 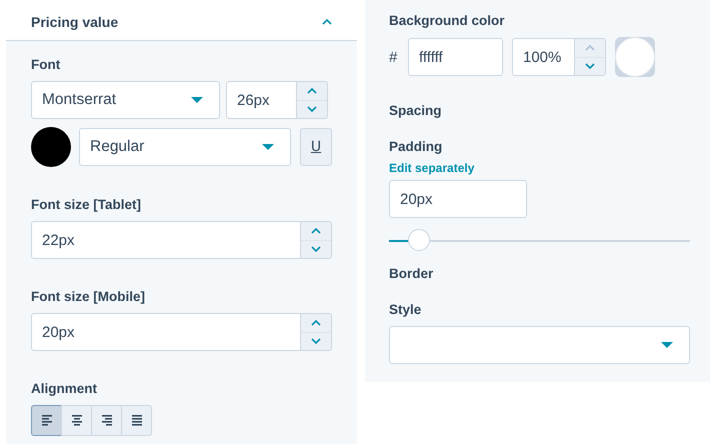 I want to click on slider-thumb, so click(x=419, y=240).